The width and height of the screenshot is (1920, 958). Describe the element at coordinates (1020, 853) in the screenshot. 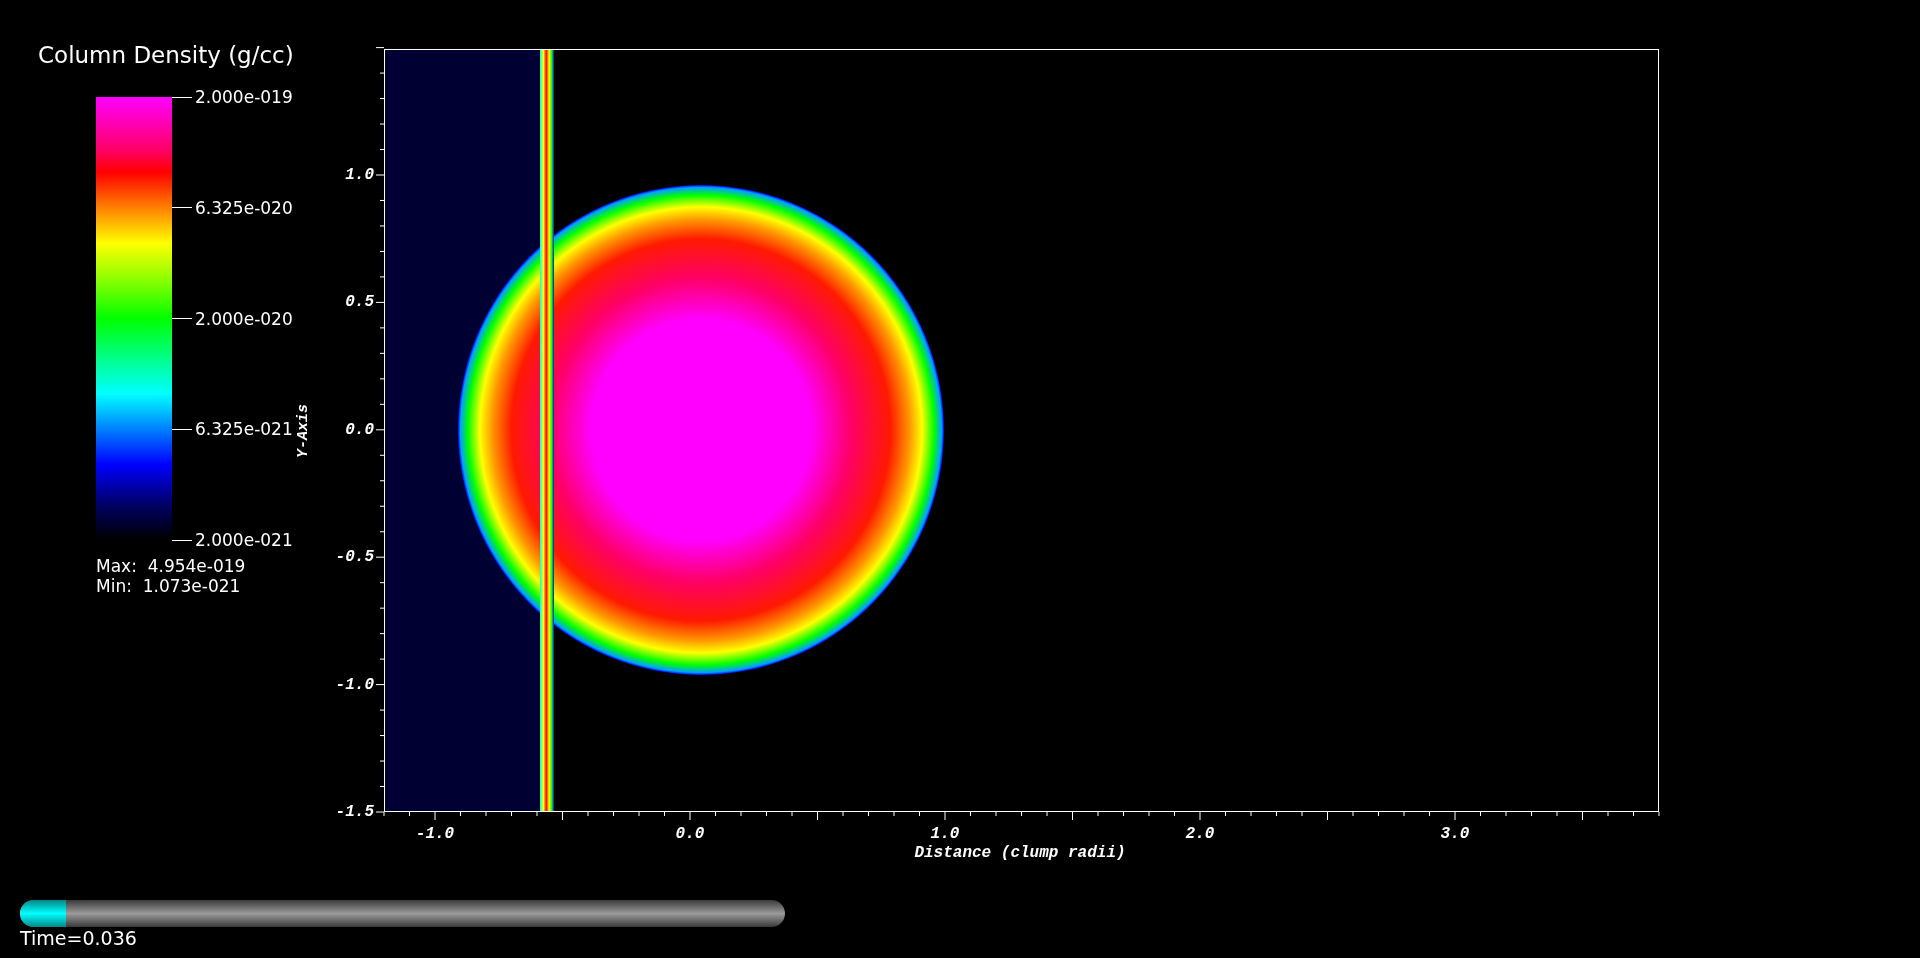

I see `x-axis-title: Distance (clump radii)` at that location.